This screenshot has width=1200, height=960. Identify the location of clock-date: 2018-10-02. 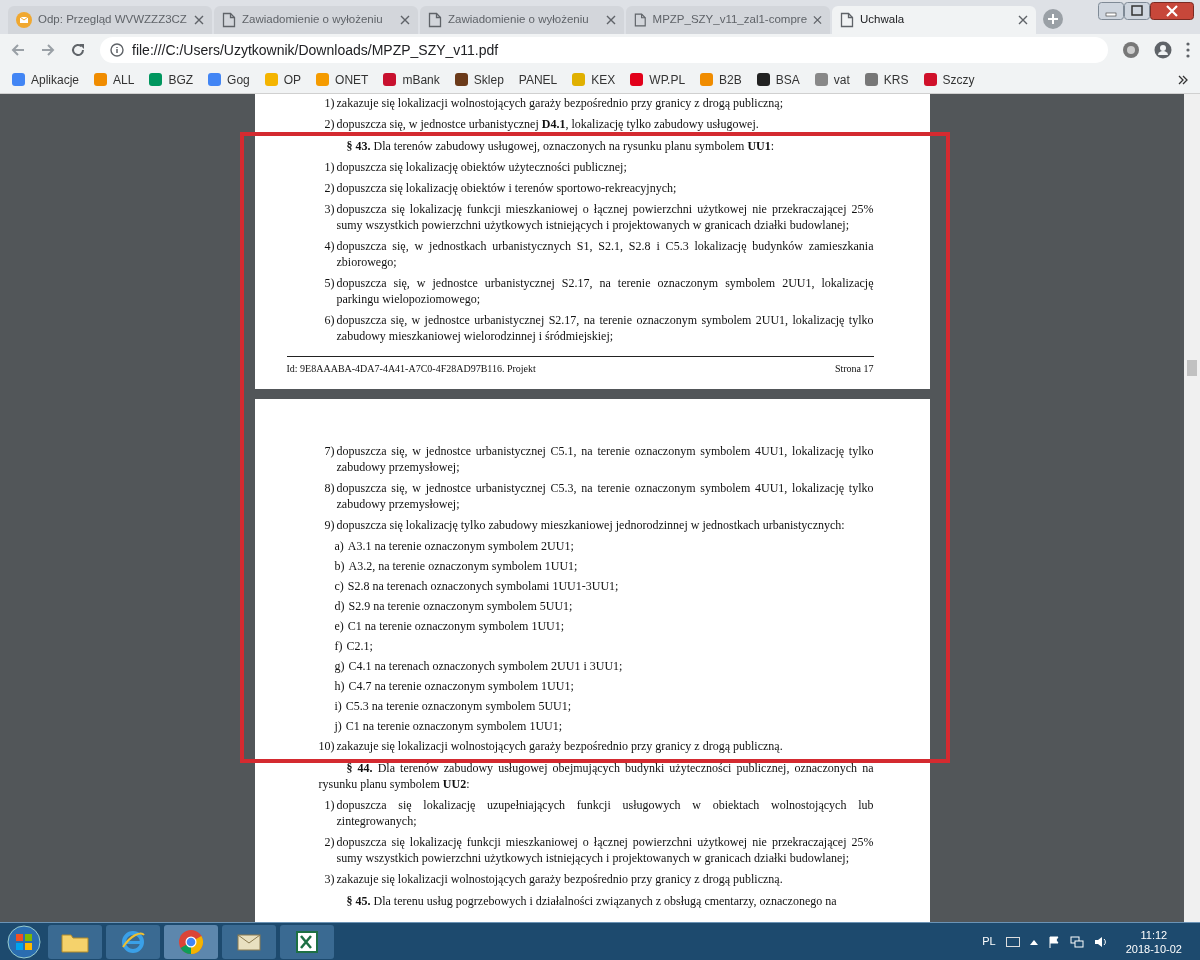
(1153, 948).